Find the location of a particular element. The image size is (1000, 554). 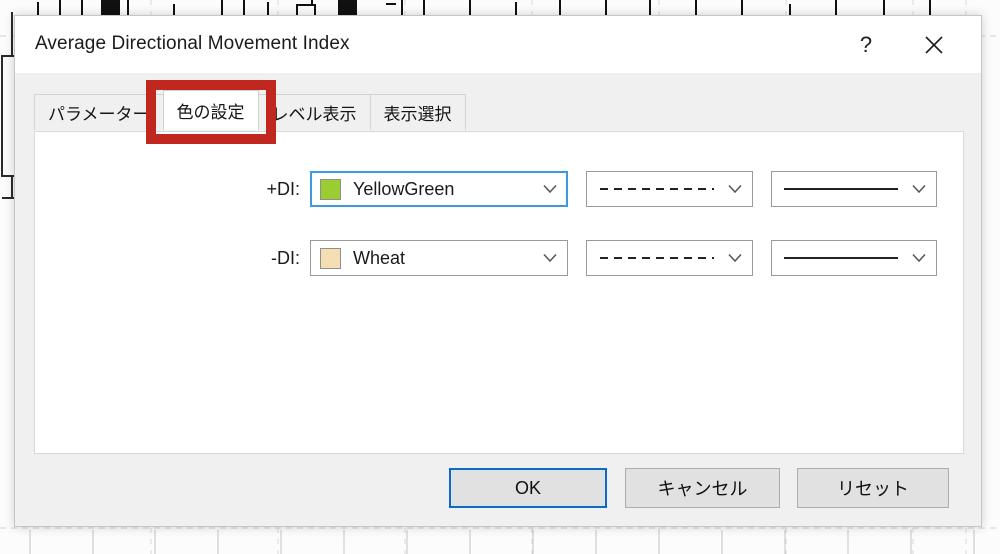

tab-colors: 色の設定 is located at coordinates (210, 110).